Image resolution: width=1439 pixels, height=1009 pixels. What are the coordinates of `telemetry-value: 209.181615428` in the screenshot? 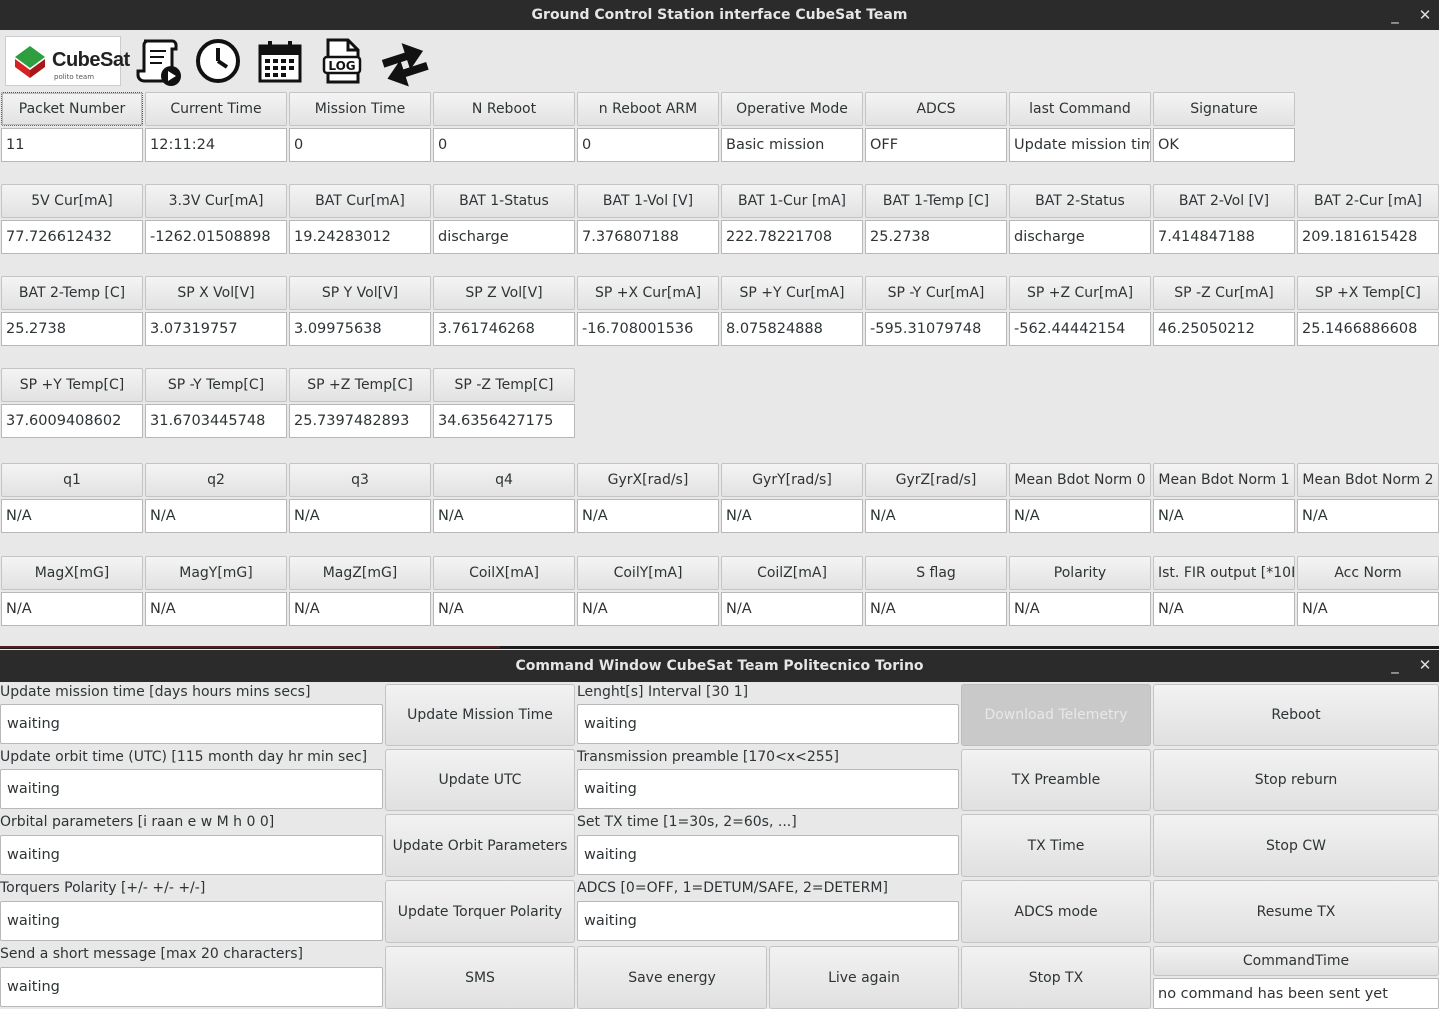 It's located at (1368, 237).